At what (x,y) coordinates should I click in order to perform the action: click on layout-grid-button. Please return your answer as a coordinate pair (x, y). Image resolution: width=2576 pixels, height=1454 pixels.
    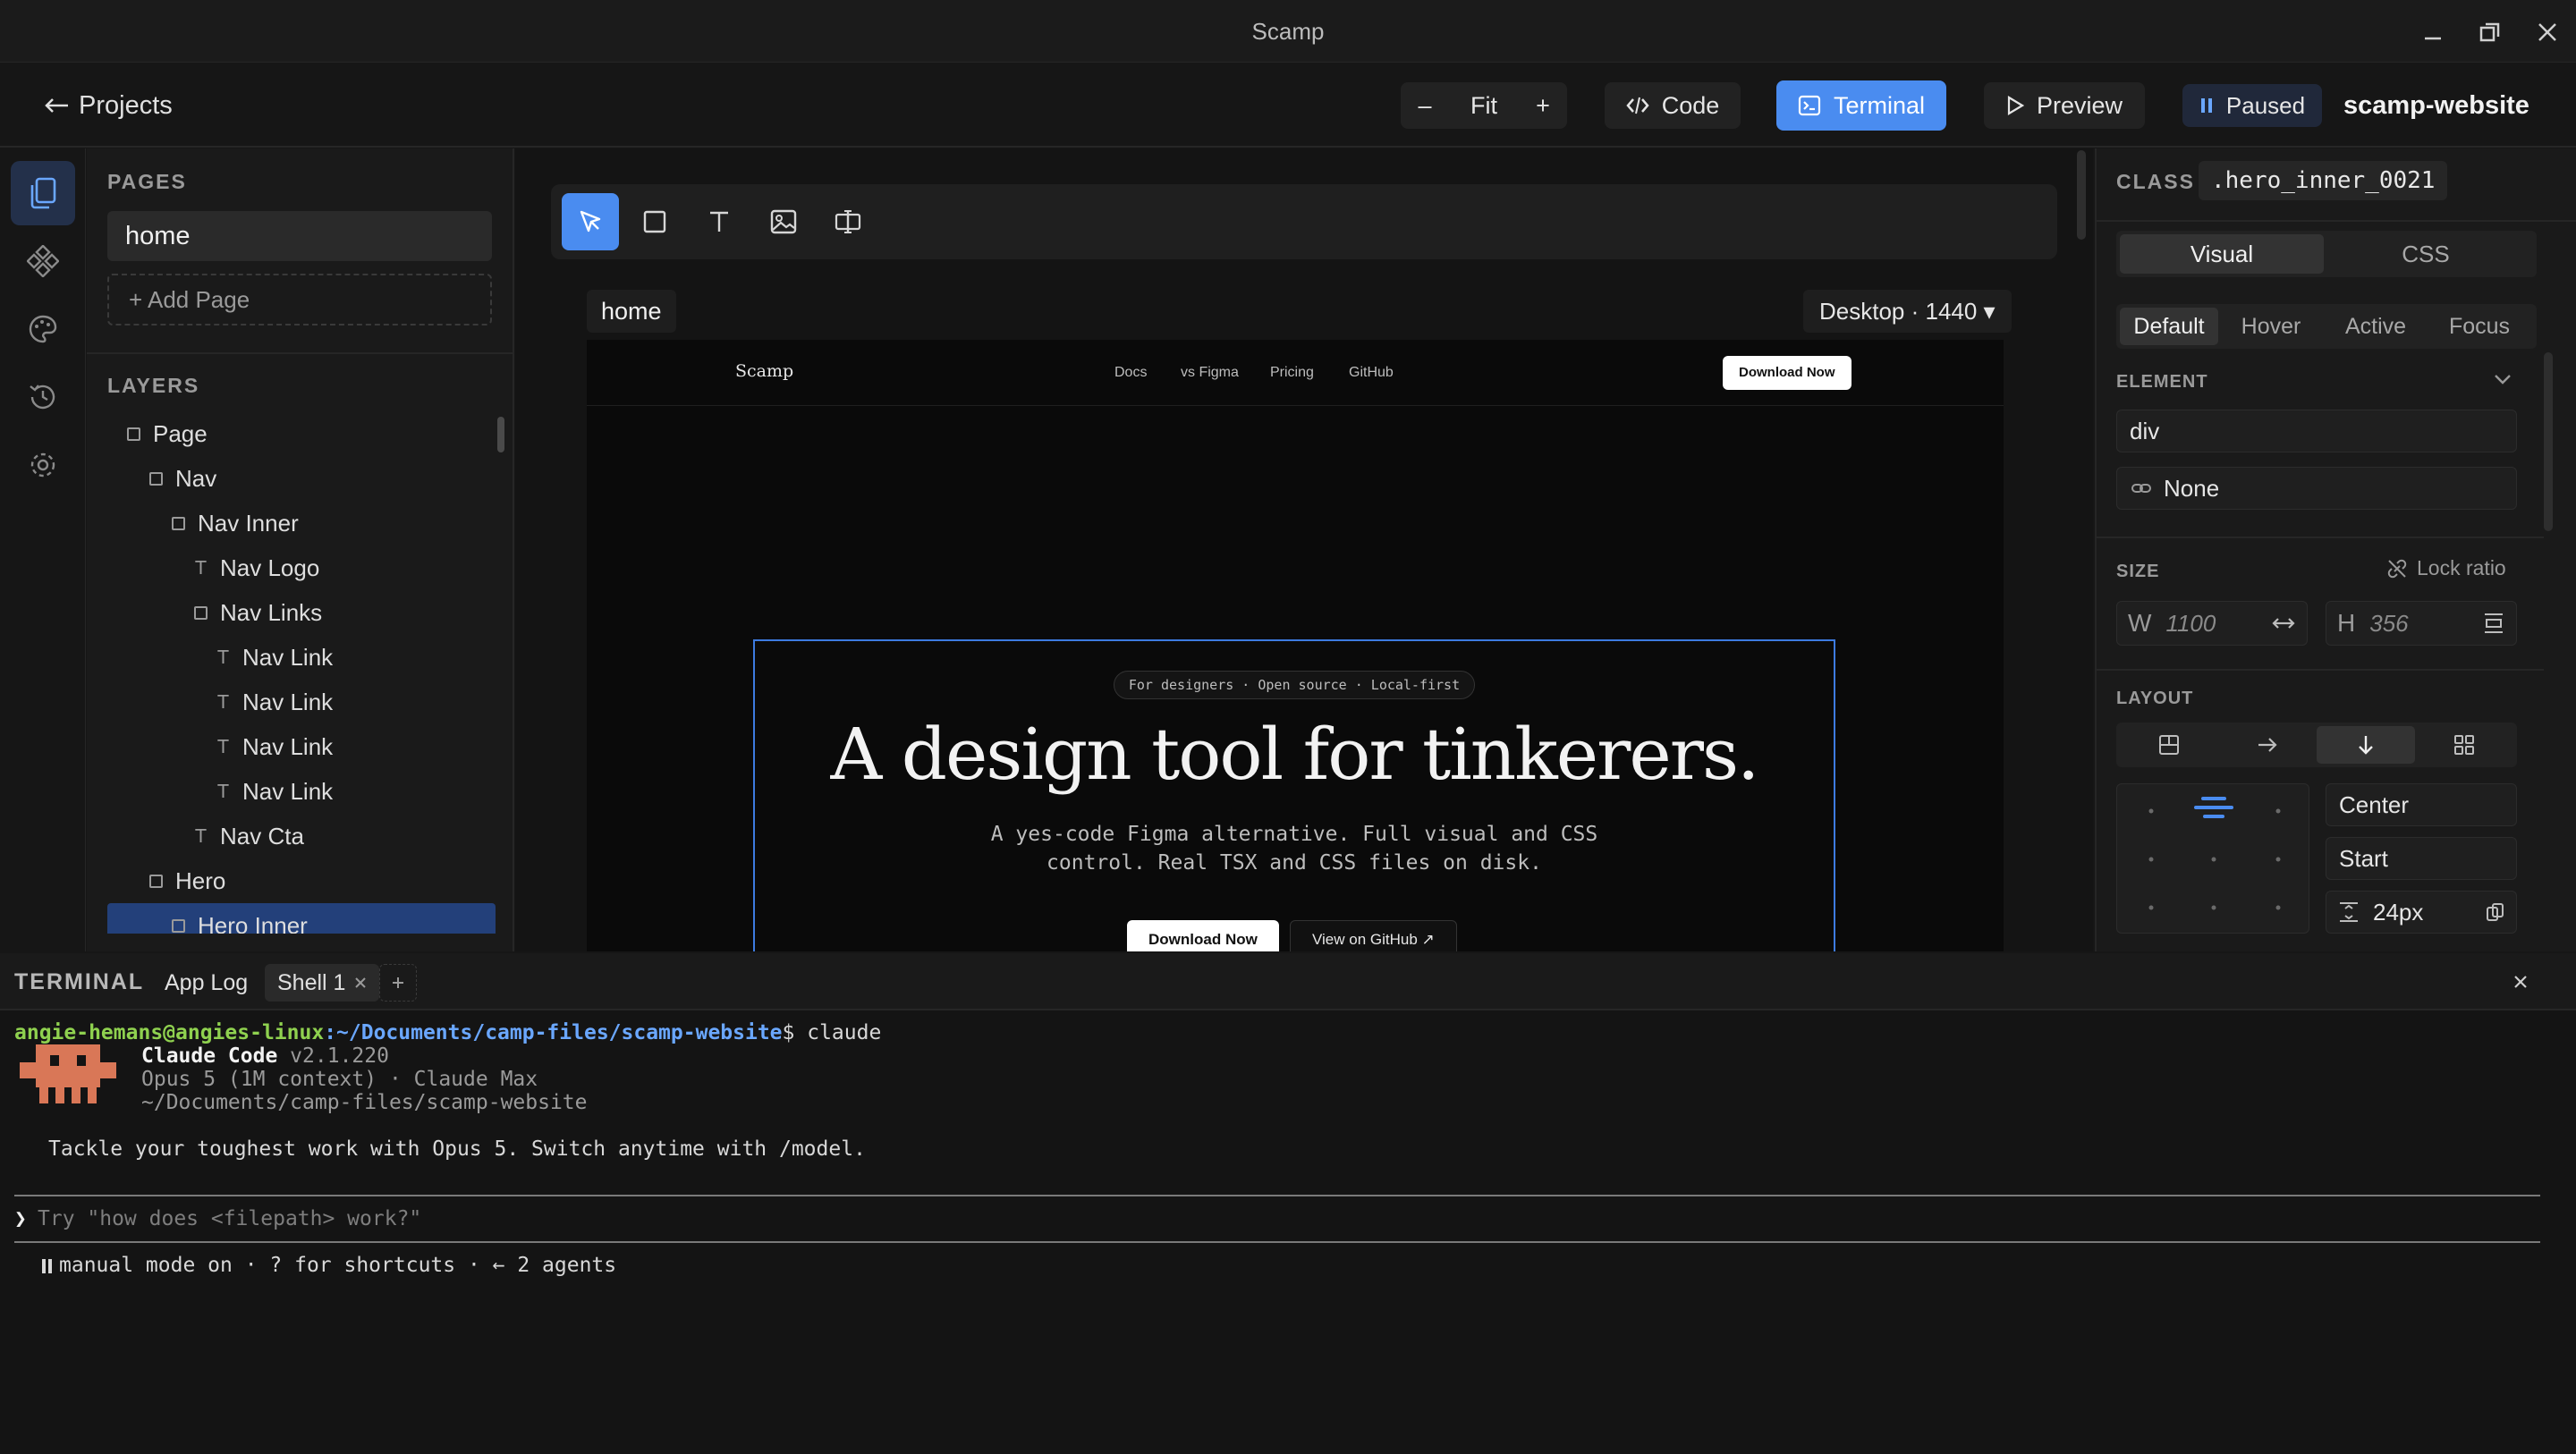
    Looking at the image, I should click on (2169, 745).